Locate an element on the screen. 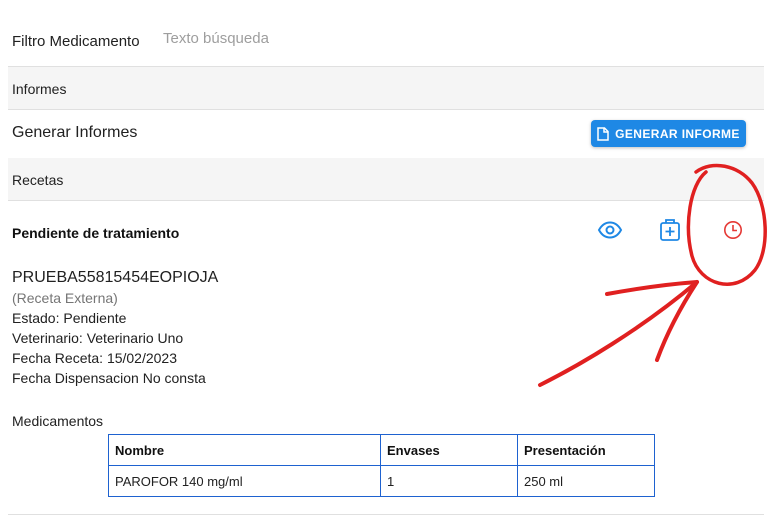 The width and height of the screenshot is (768, 520). table-header-row: Nombre Envases Presentación is located at coordinates (381, 450).